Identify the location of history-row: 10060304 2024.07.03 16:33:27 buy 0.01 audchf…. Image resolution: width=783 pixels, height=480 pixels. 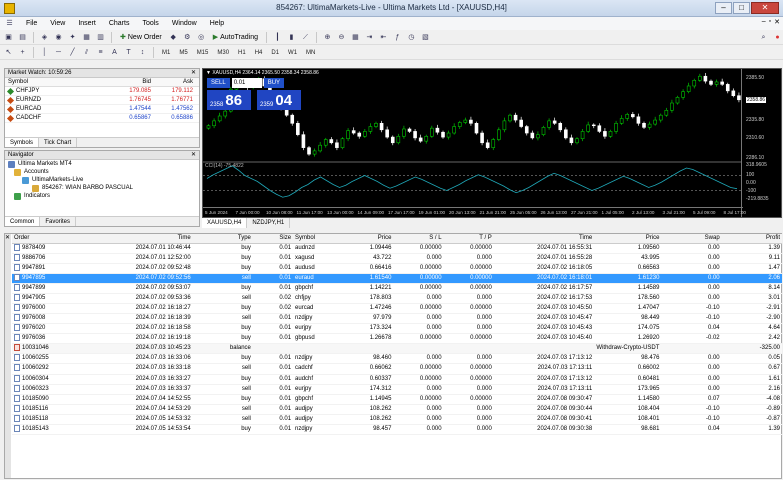
(397, 379).